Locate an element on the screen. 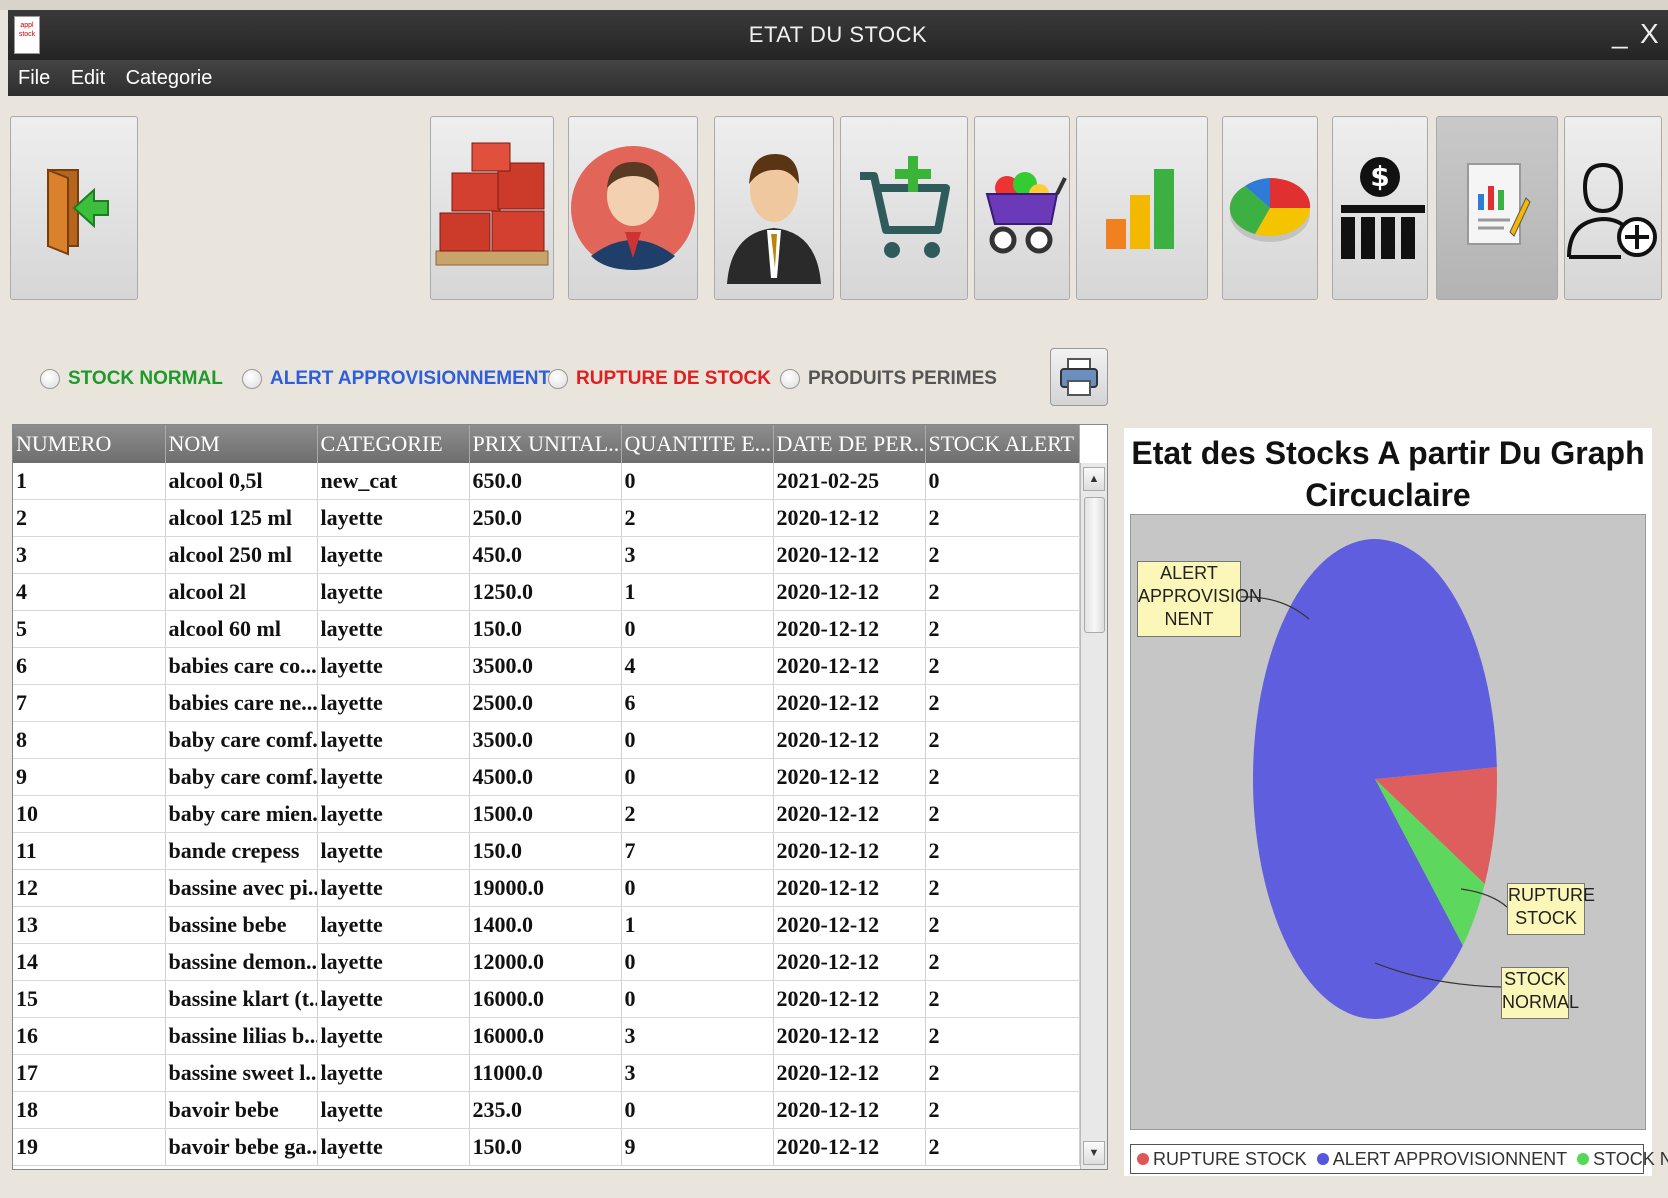  table-row: 2 alcool 125 ml layette 250.0 2 2020-12-12 2 is located at coordinates (546, 518).